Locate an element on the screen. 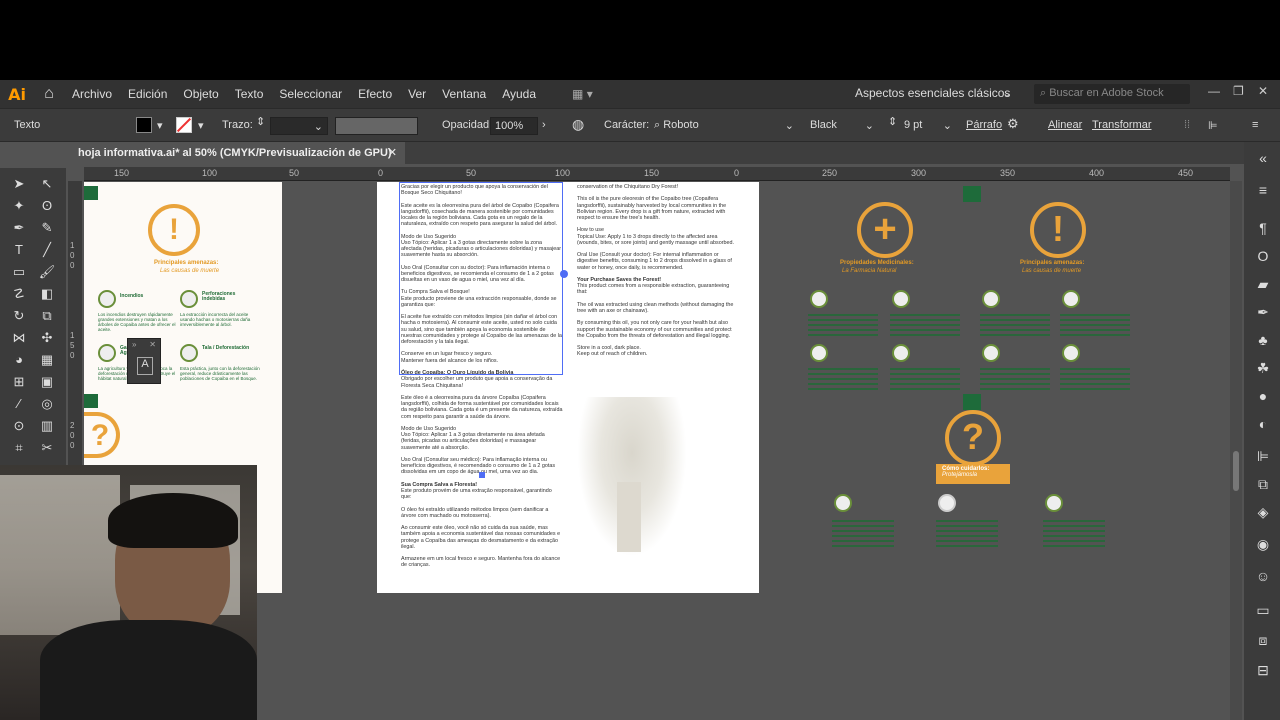  links-panel-icon: ⊟ is located at coordinates (1263, 671).